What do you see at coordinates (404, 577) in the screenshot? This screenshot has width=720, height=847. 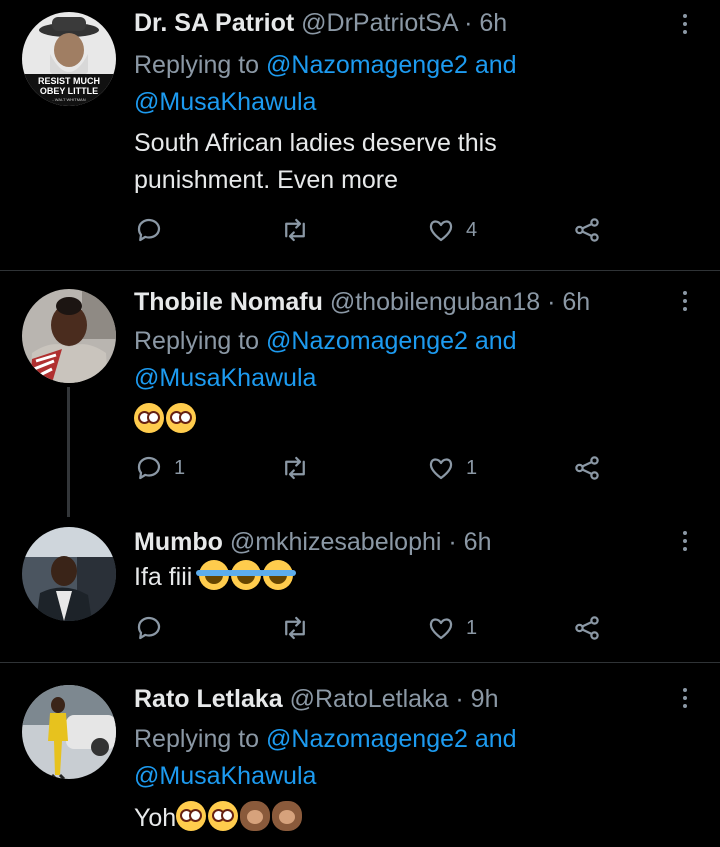 I see `tweet-text: Ifa fiii` at bounding box center [404, 577].